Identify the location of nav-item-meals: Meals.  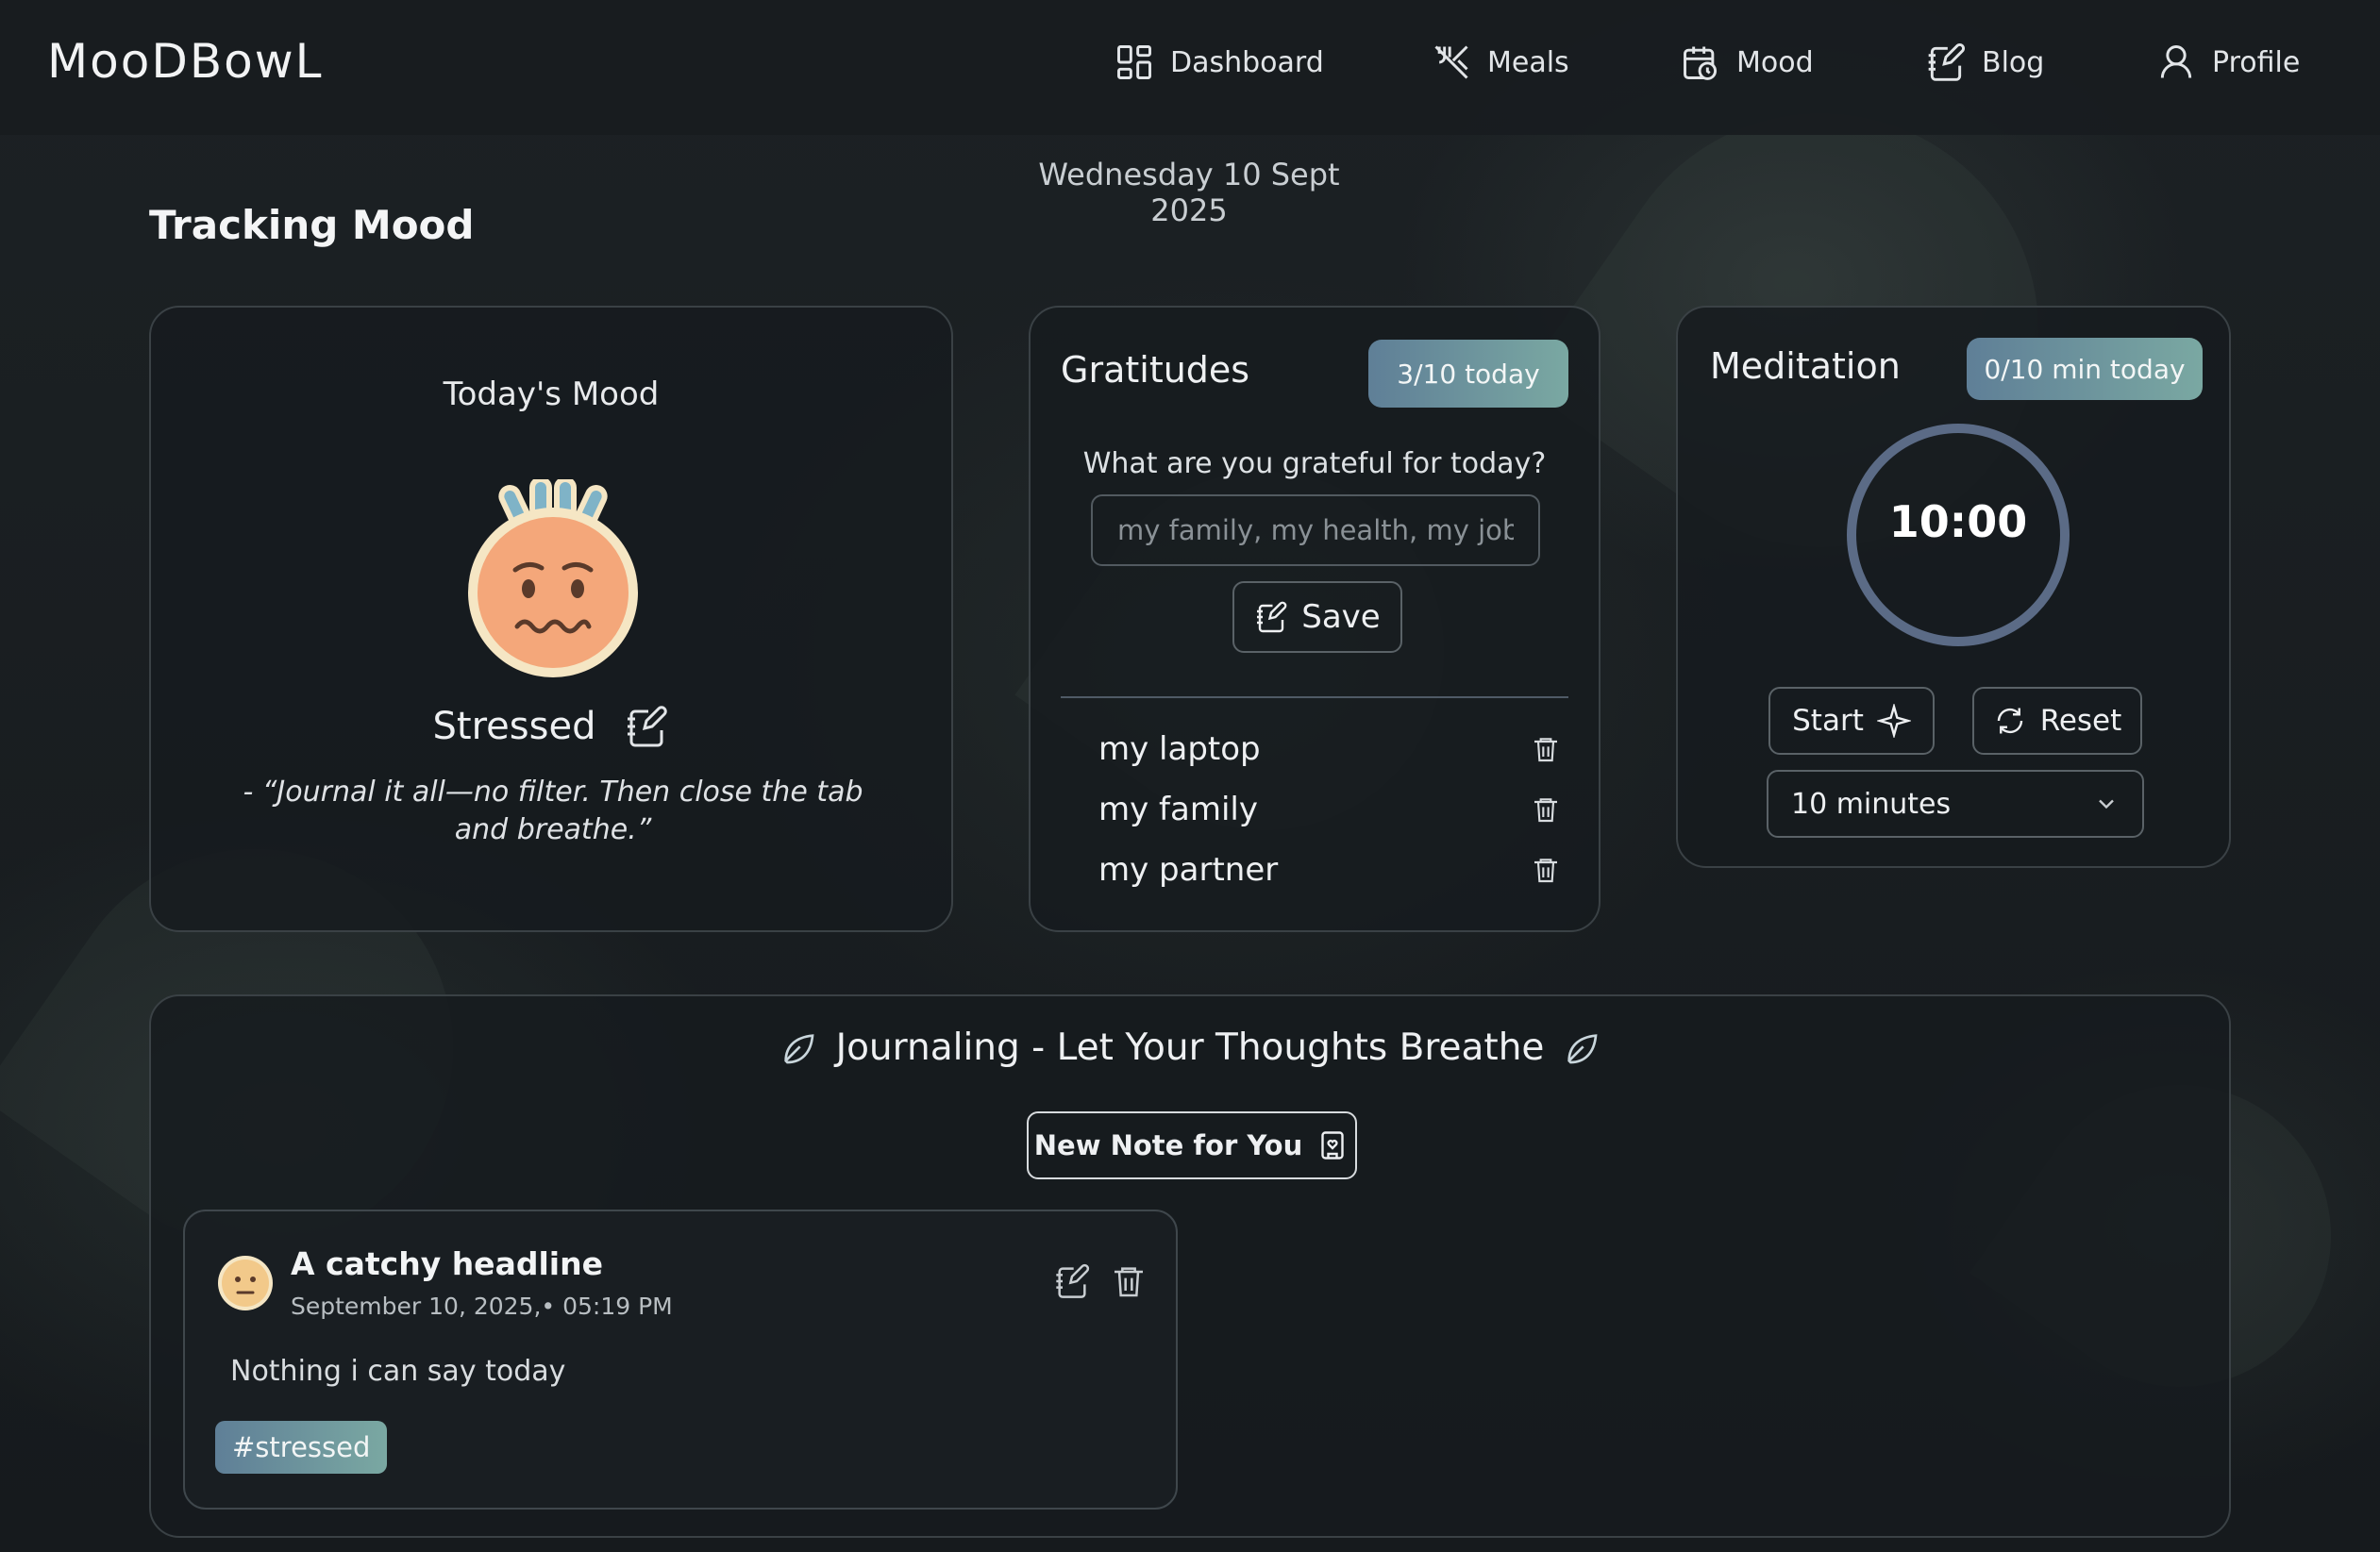
(1500, 62).